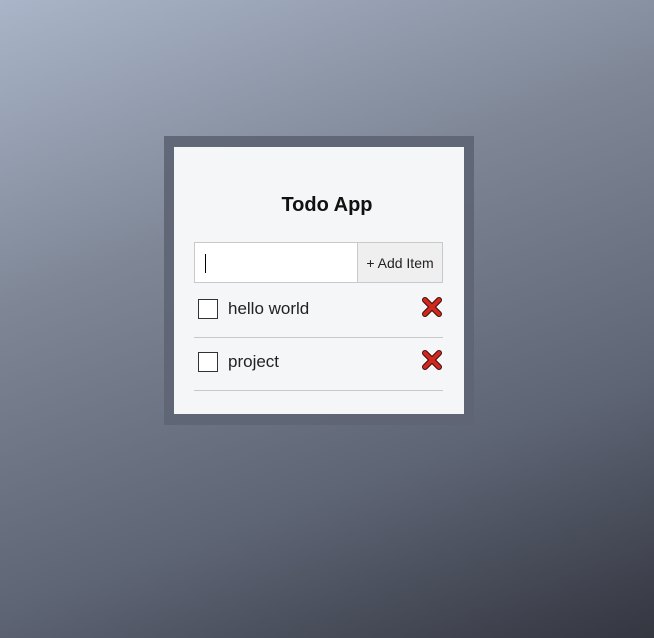 This screenshot has width=654, height=638. What do you see at coordinates (269, 308) in the screenshot?
I see `item-label: hello world` at bounding box center [269, 308].